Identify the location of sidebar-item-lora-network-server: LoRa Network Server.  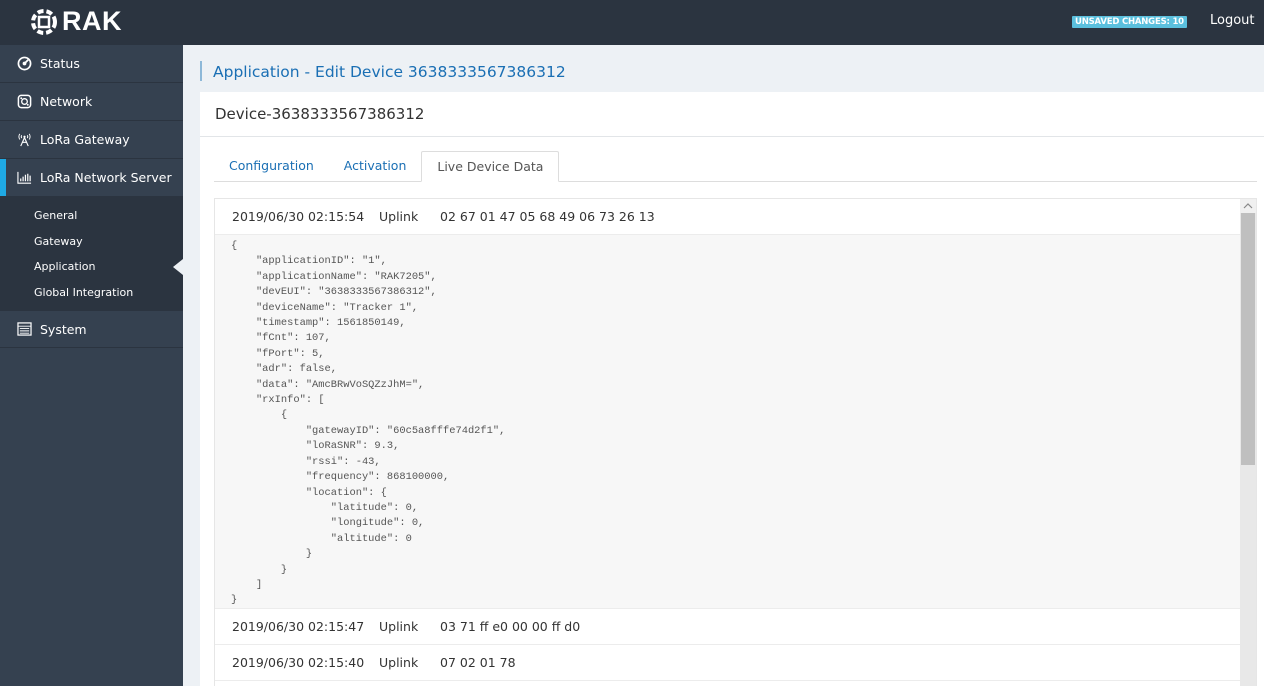
(91, 178).